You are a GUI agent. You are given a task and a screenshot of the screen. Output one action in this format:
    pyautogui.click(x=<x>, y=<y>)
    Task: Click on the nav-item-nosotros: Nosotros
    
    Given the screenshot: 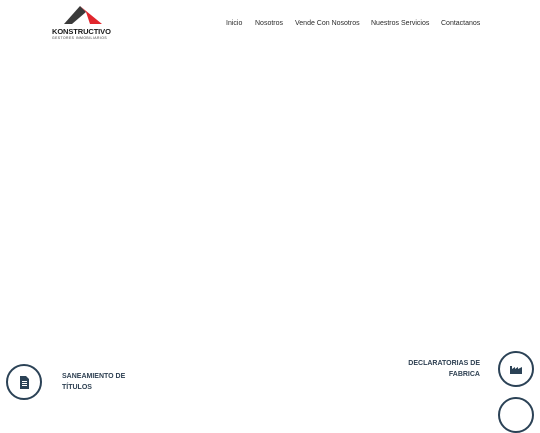 What is the action you would take?
    pyautogui.click(x=269, y=23)
    